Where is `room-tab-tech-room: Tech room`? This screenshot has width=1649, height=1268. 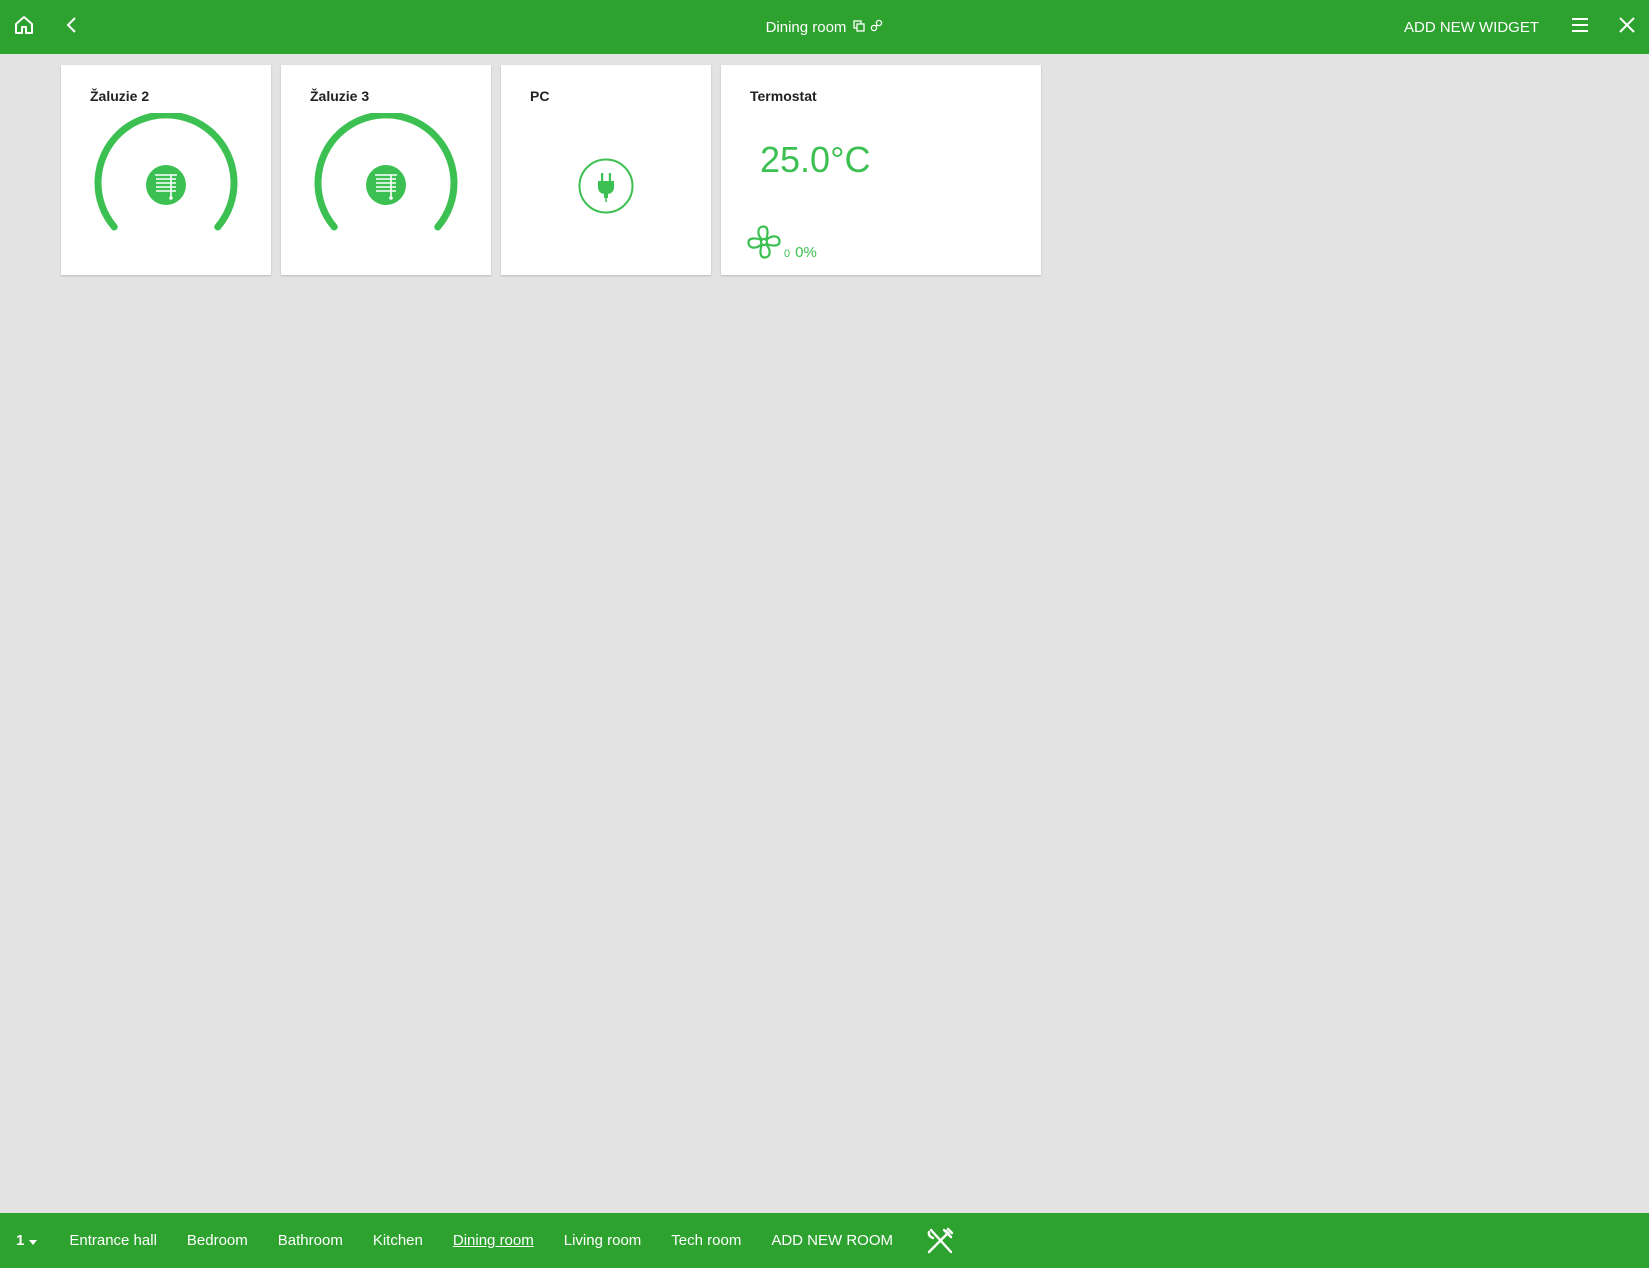
room-tab-tech-room: Tech room is located at coordinates (706, 1240).